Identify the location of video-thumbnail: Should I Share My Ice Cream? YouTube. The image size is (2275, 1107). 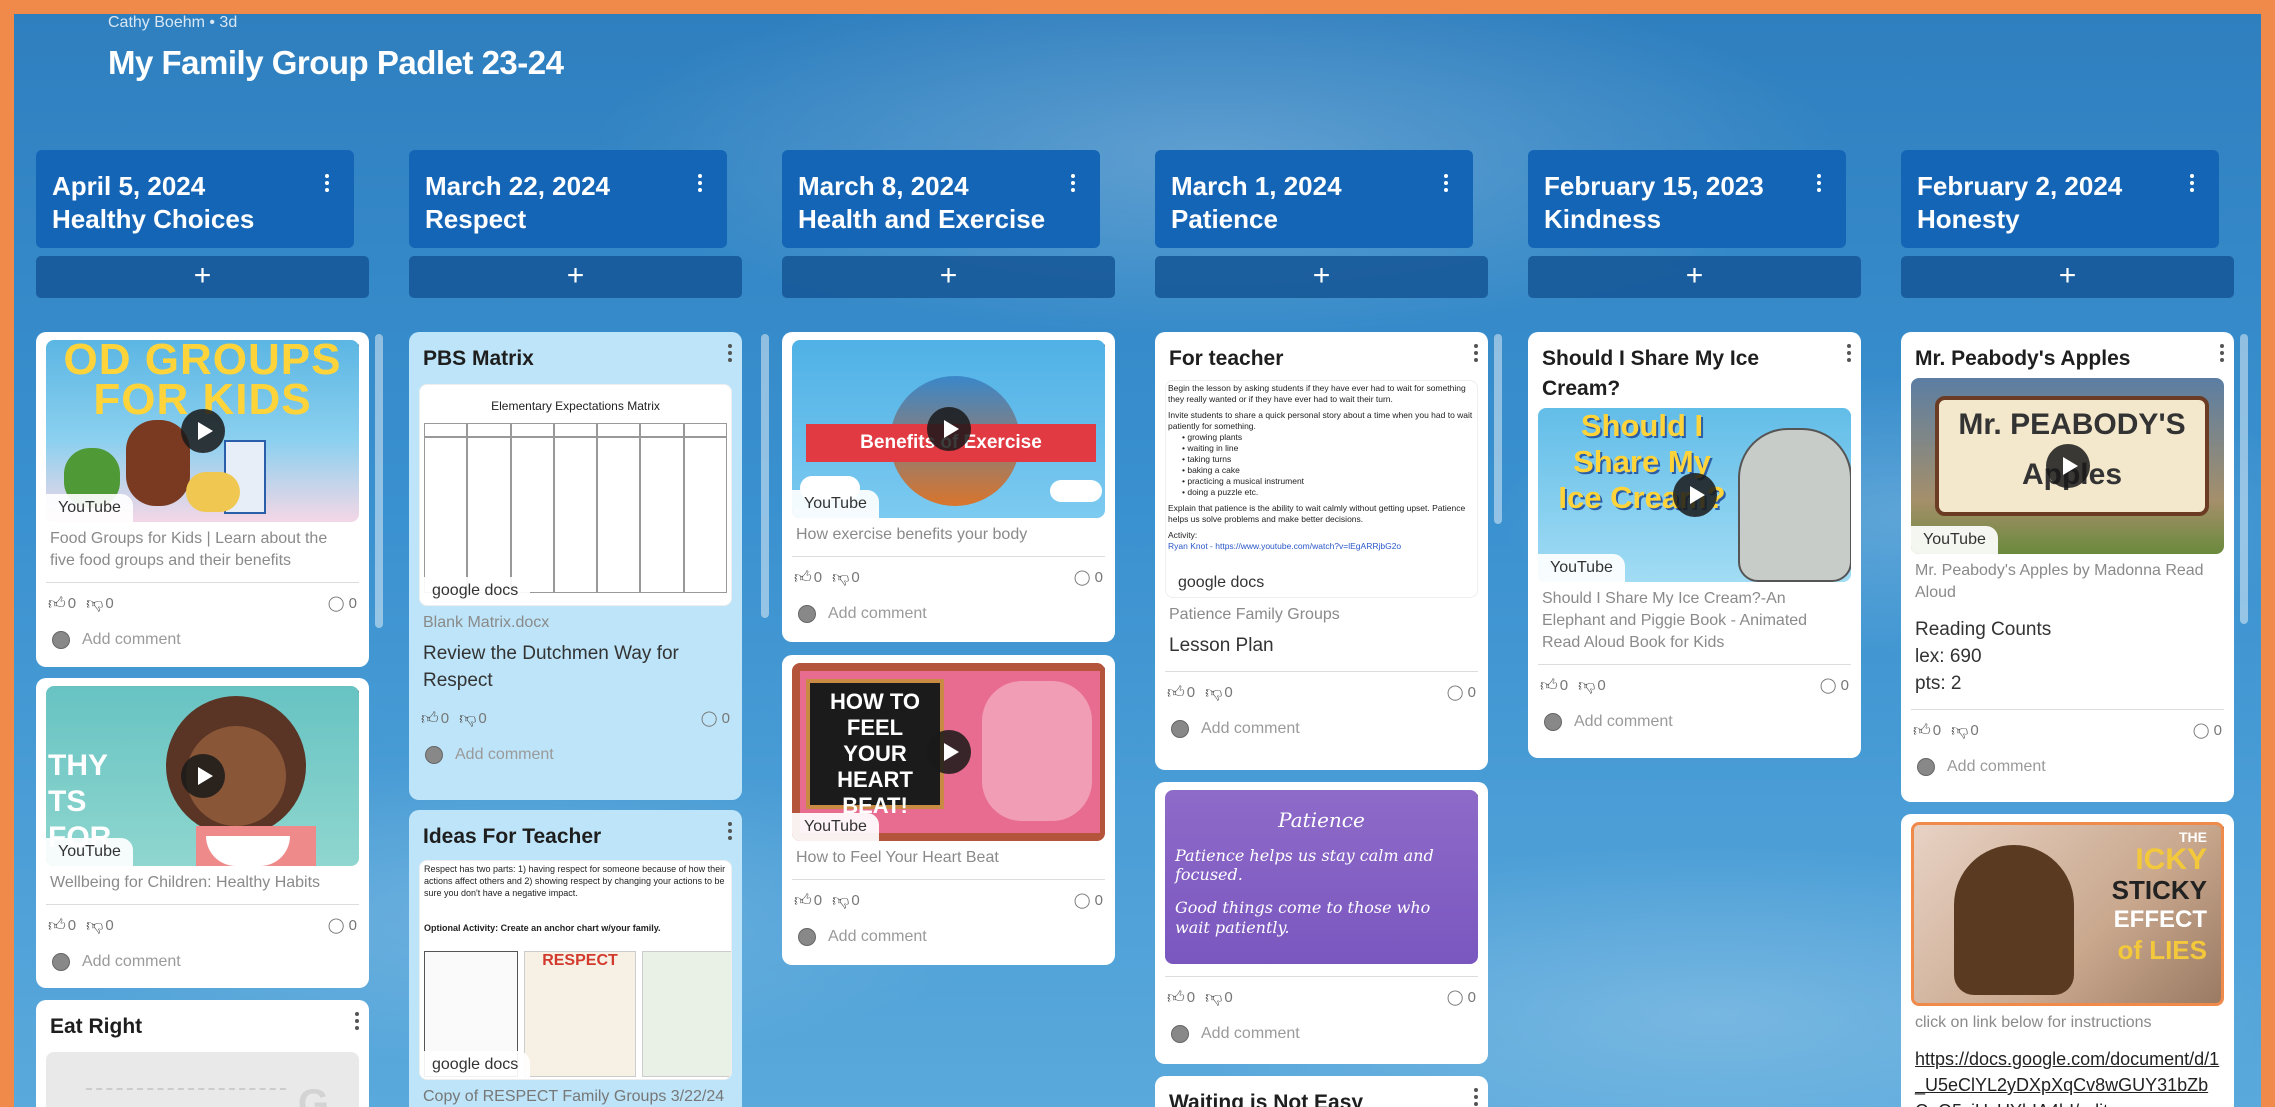
(1694, 495).